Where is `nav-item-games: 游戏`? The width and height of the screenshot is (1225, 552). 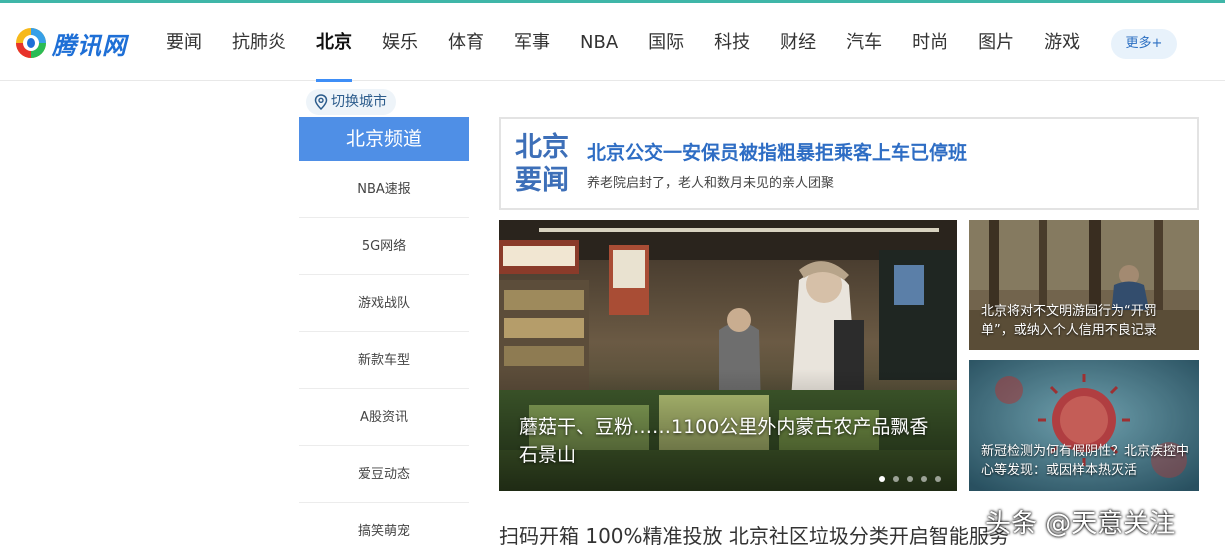
nav-item-games: 游戏 is located at coordinates (1062, 42).